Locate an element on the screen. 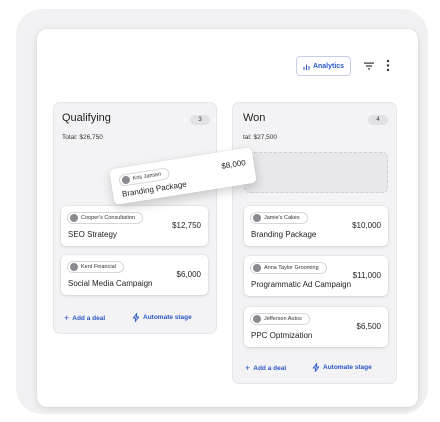 This screenshot has height=422, width=440. company-chip: Cooper's Consultation is located at coordinates (105, 218).